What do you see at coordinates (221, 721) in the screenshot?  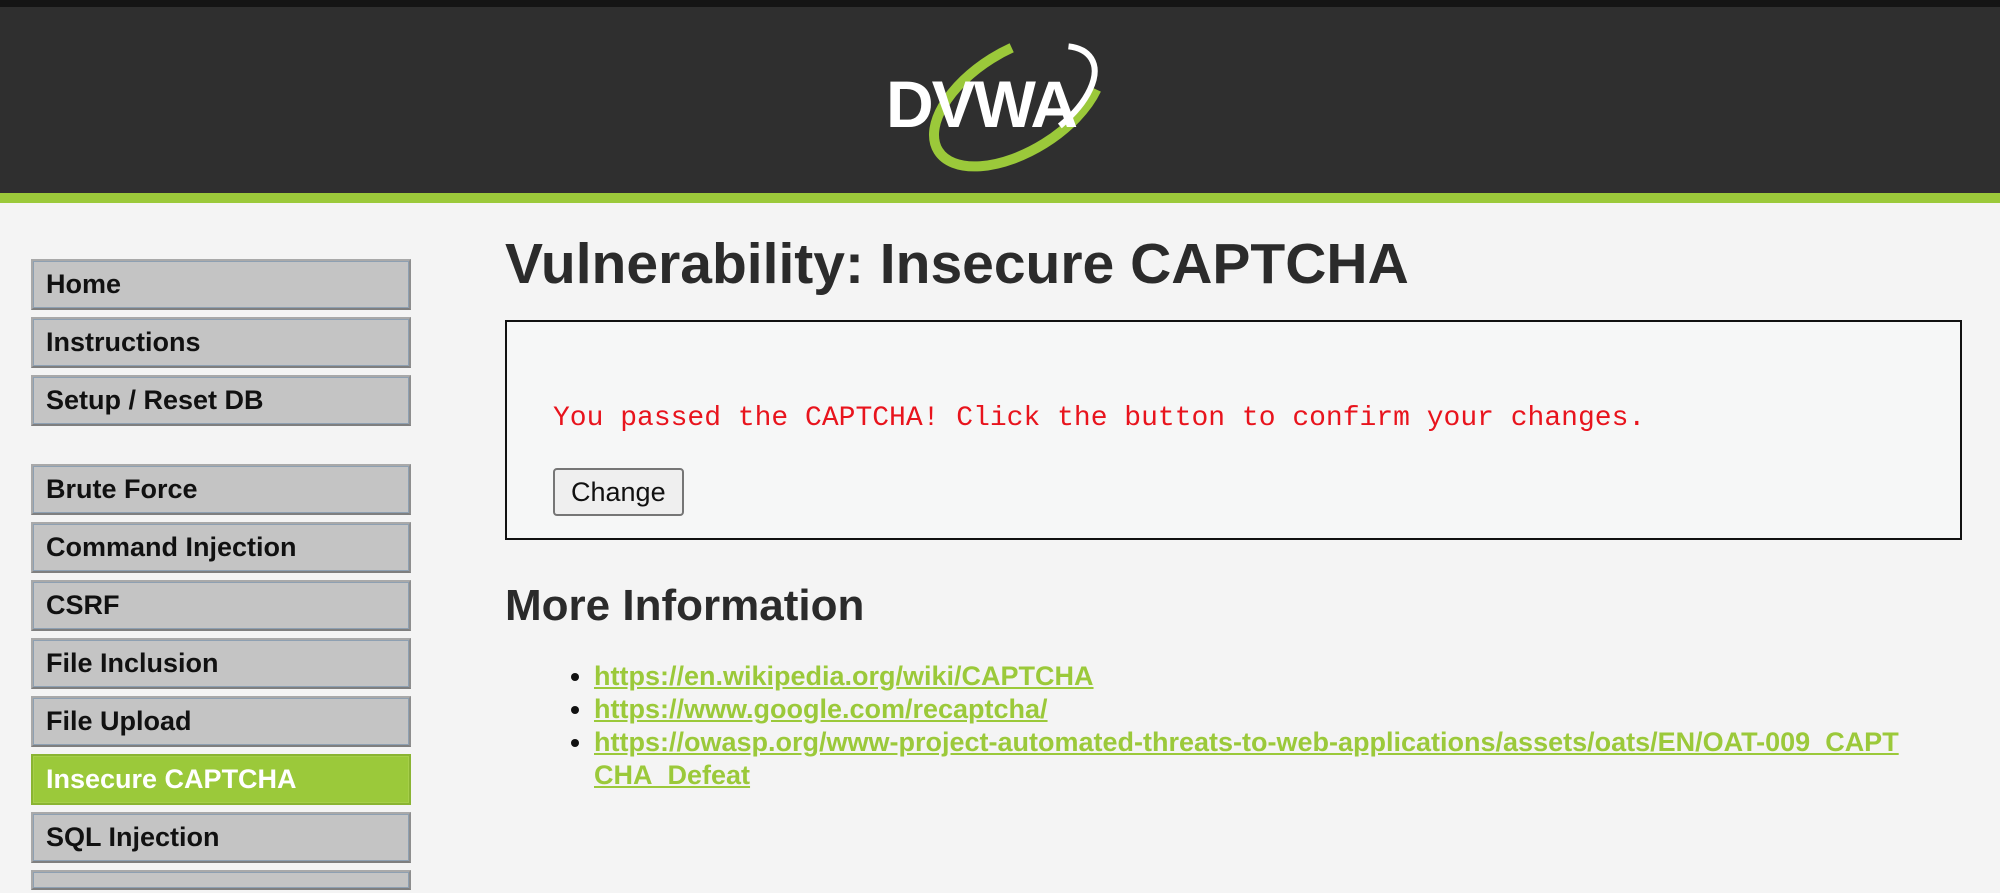 I see `sidebar-item-file-upload: File Upload` at bounding box center [221, 721].